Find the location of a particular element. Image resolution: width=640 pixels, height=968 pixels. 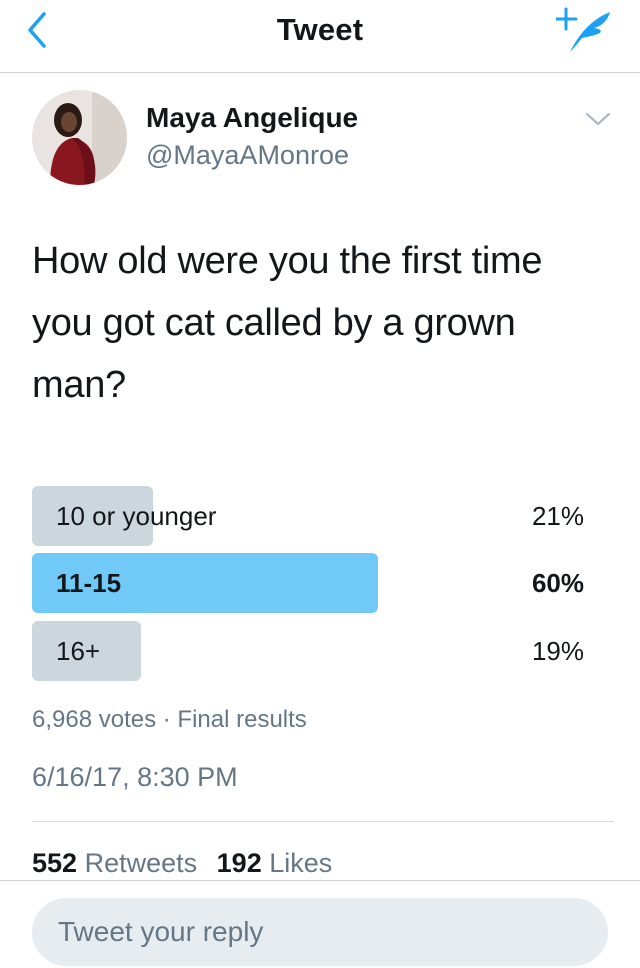

tweet-options-button is located at coordinates (598, 119).